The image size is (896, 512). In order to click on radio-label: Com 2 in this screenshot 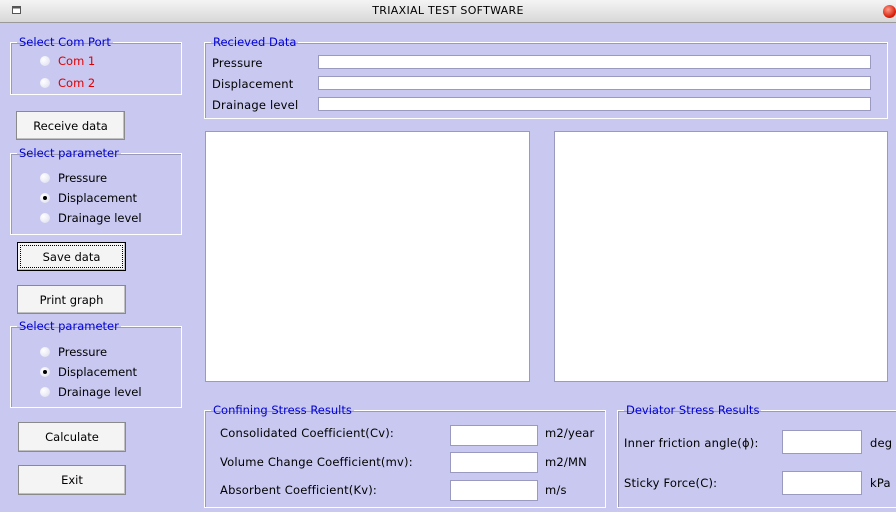, I will do `click(77, 83)`.